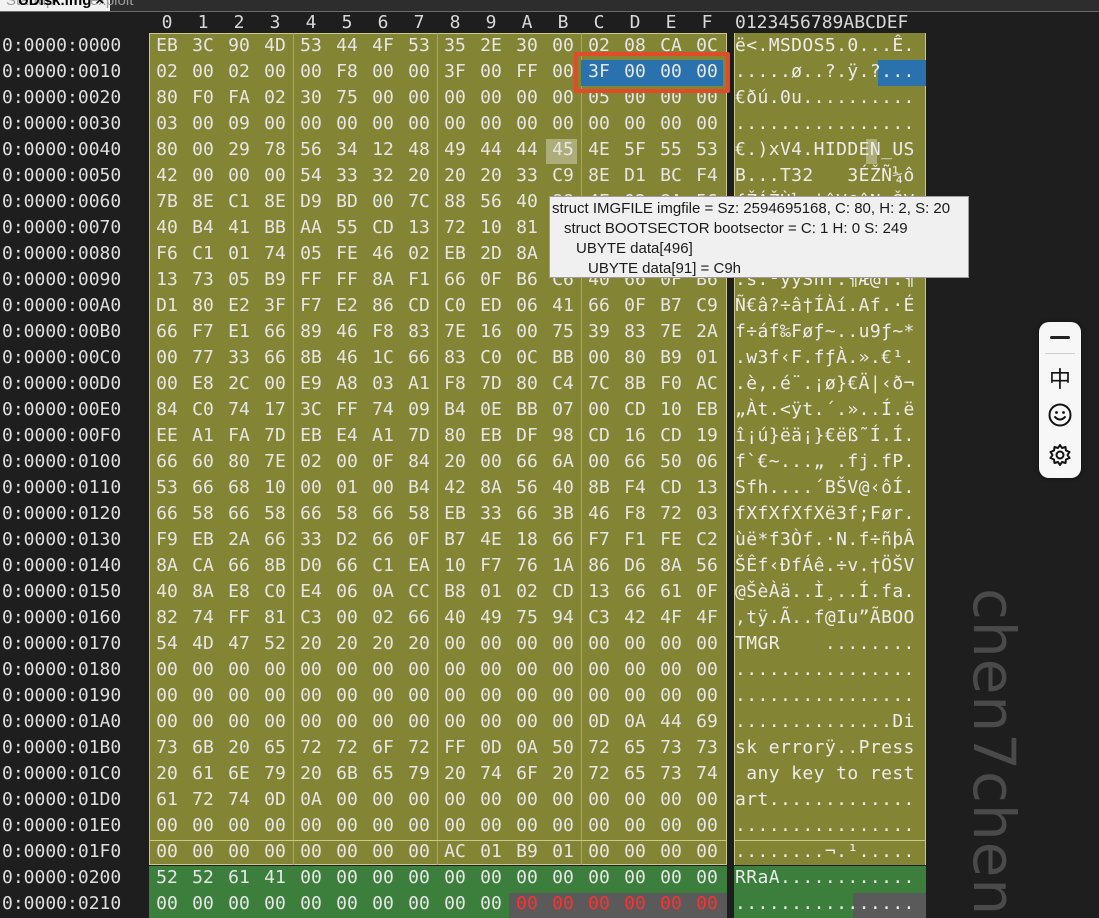 Image resolution: width=1099 pixels, height=918 pixels. Describe the element at coordinates (599, 331) in the screenshot. I see `hex-byte: 39` at that location.